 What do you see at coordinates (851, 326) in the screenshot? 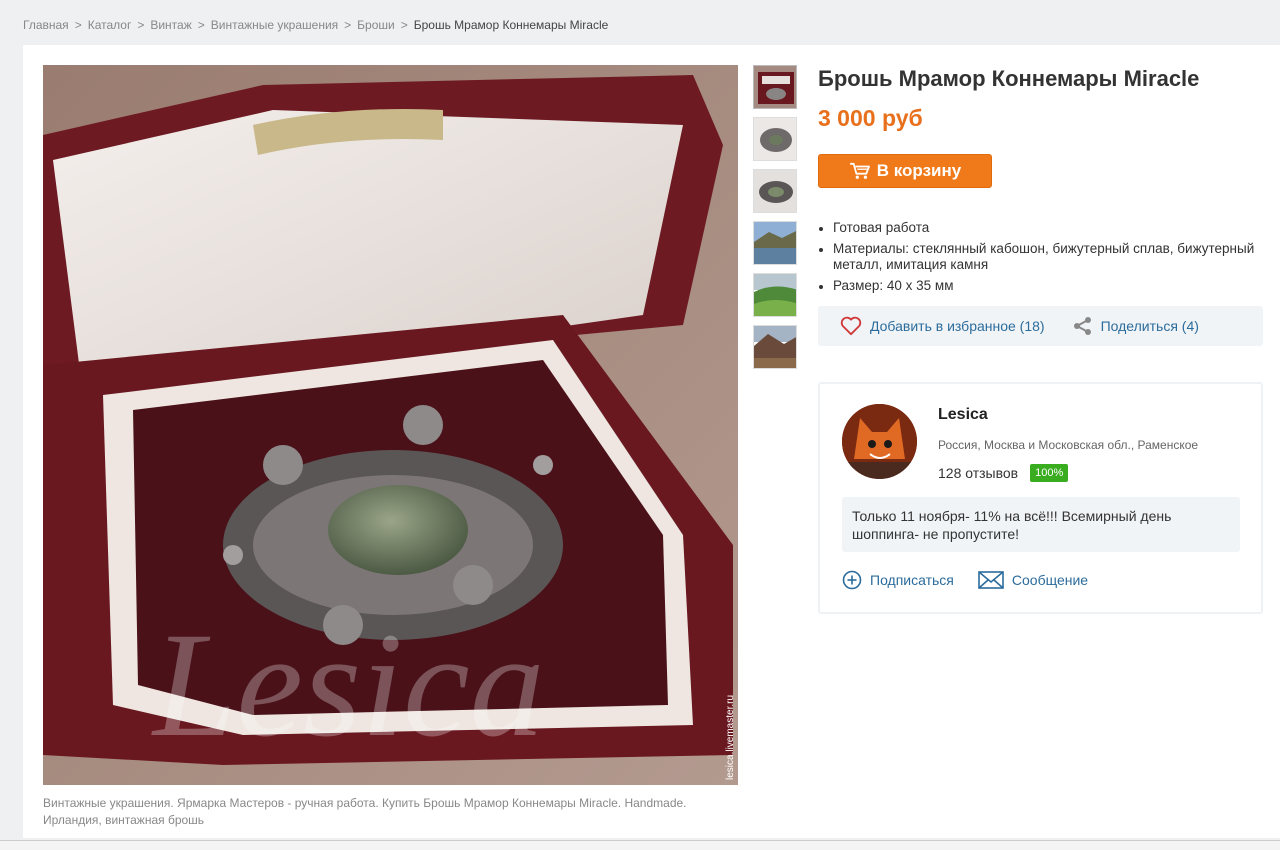
I see `heart-icon` at bounding box center [851, 326].